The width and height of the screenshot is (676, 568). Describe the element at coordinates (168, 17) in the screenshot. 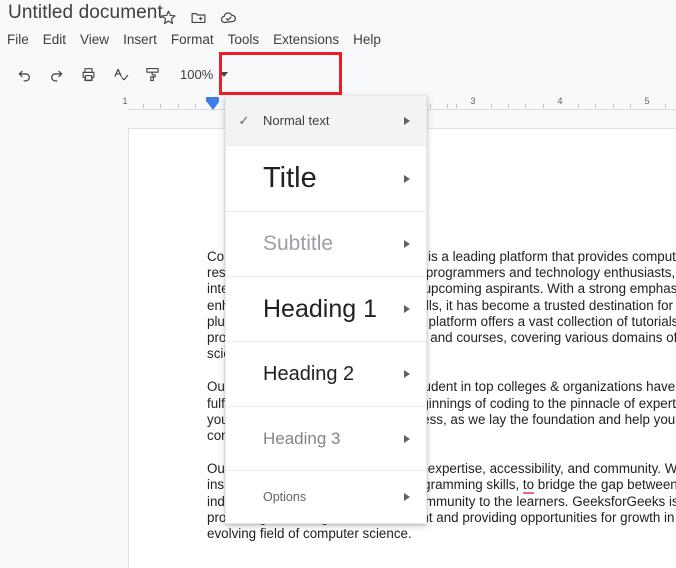

I see `star-icon` at that location.